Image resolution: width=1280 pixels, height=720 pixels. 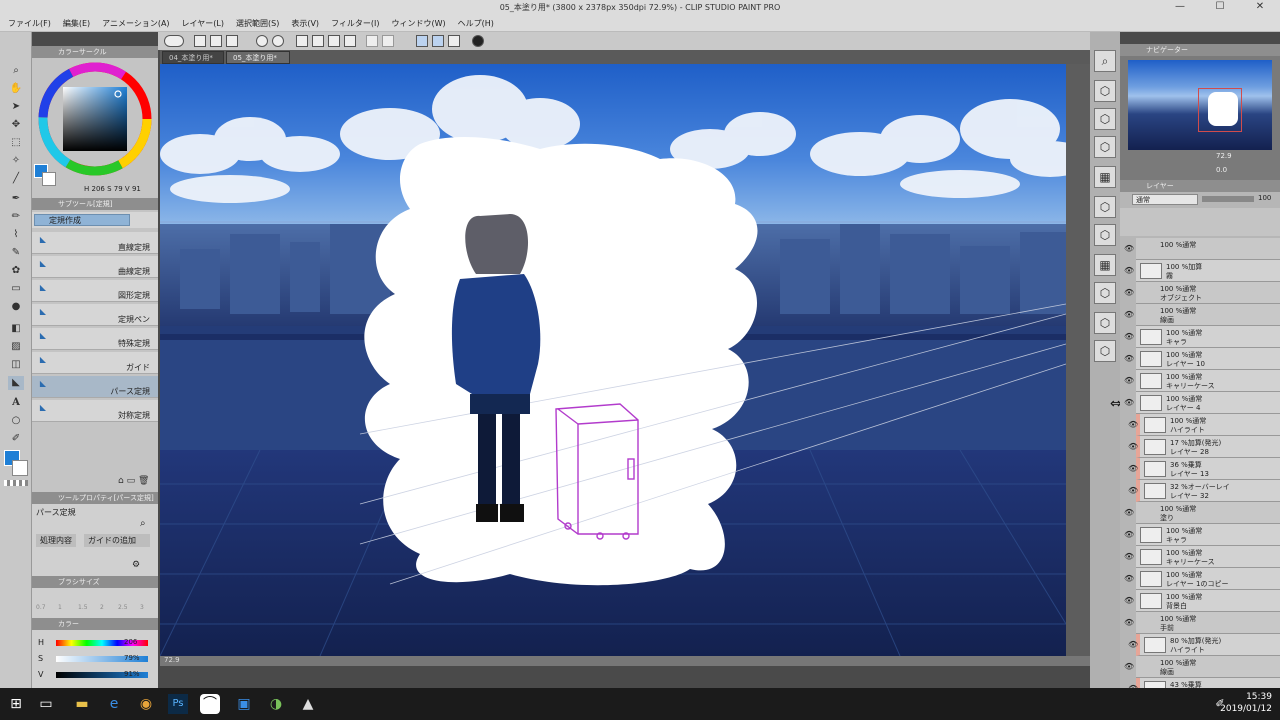 I want to click on navigator-preview, so click(x=1200, y=105).